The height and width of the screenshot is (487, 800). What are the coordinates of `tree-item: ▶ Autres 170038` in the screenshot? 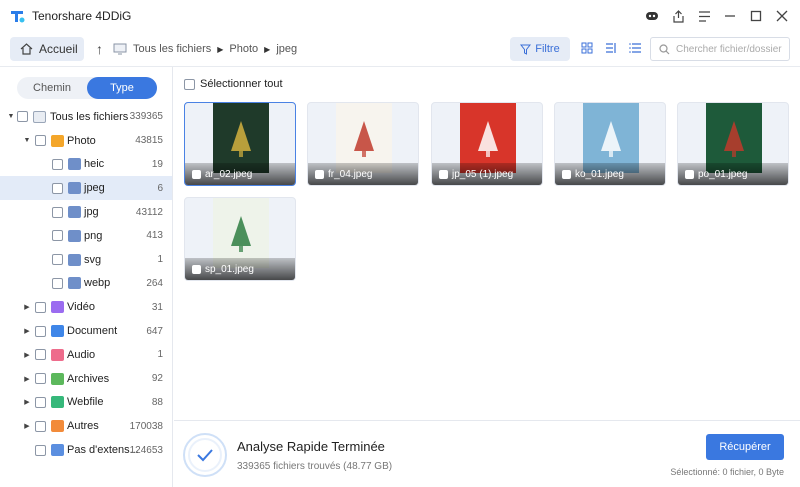 It's located at (86, 426).